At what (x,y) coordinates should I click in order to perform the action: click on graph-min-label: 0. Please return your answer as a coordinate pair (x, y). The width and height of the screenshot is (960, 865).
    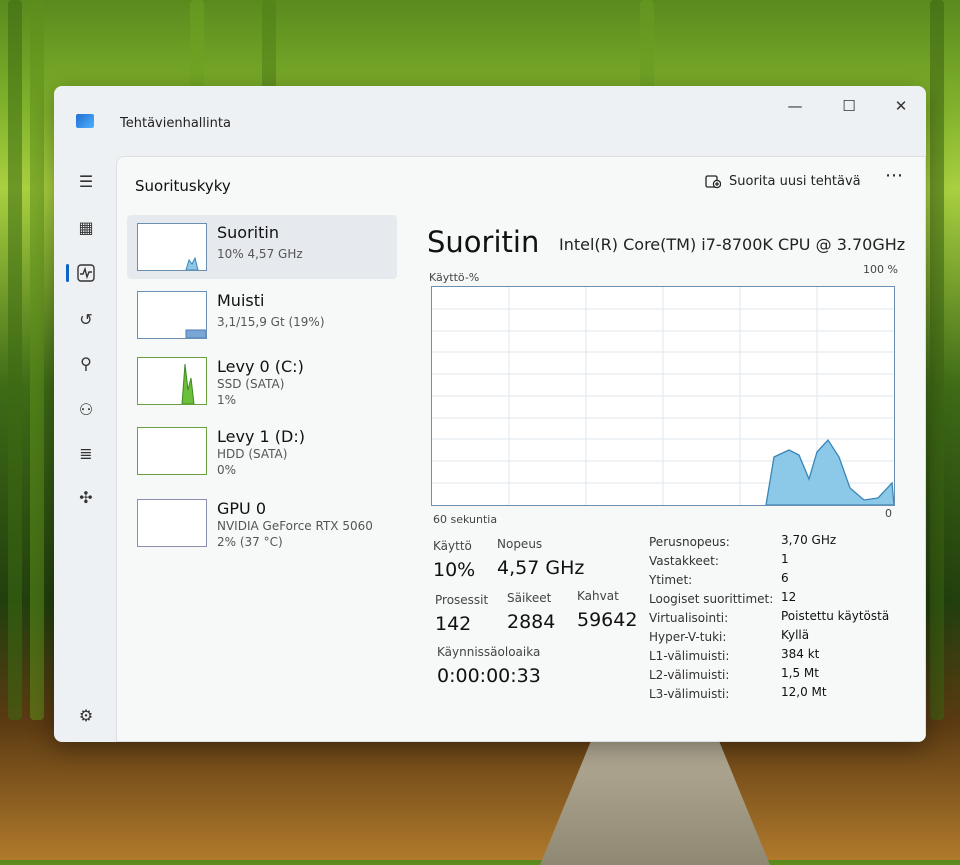
    Looking at the image, I should click on (888, 513).